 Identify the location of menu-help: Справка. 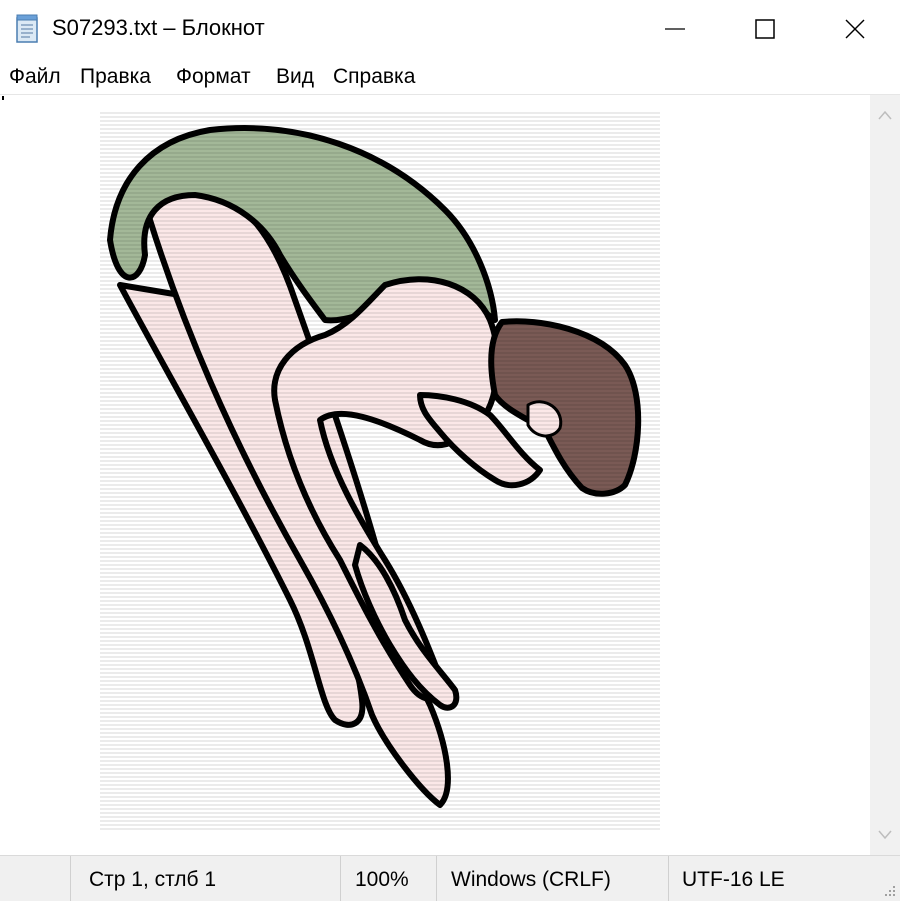
(374, 77).